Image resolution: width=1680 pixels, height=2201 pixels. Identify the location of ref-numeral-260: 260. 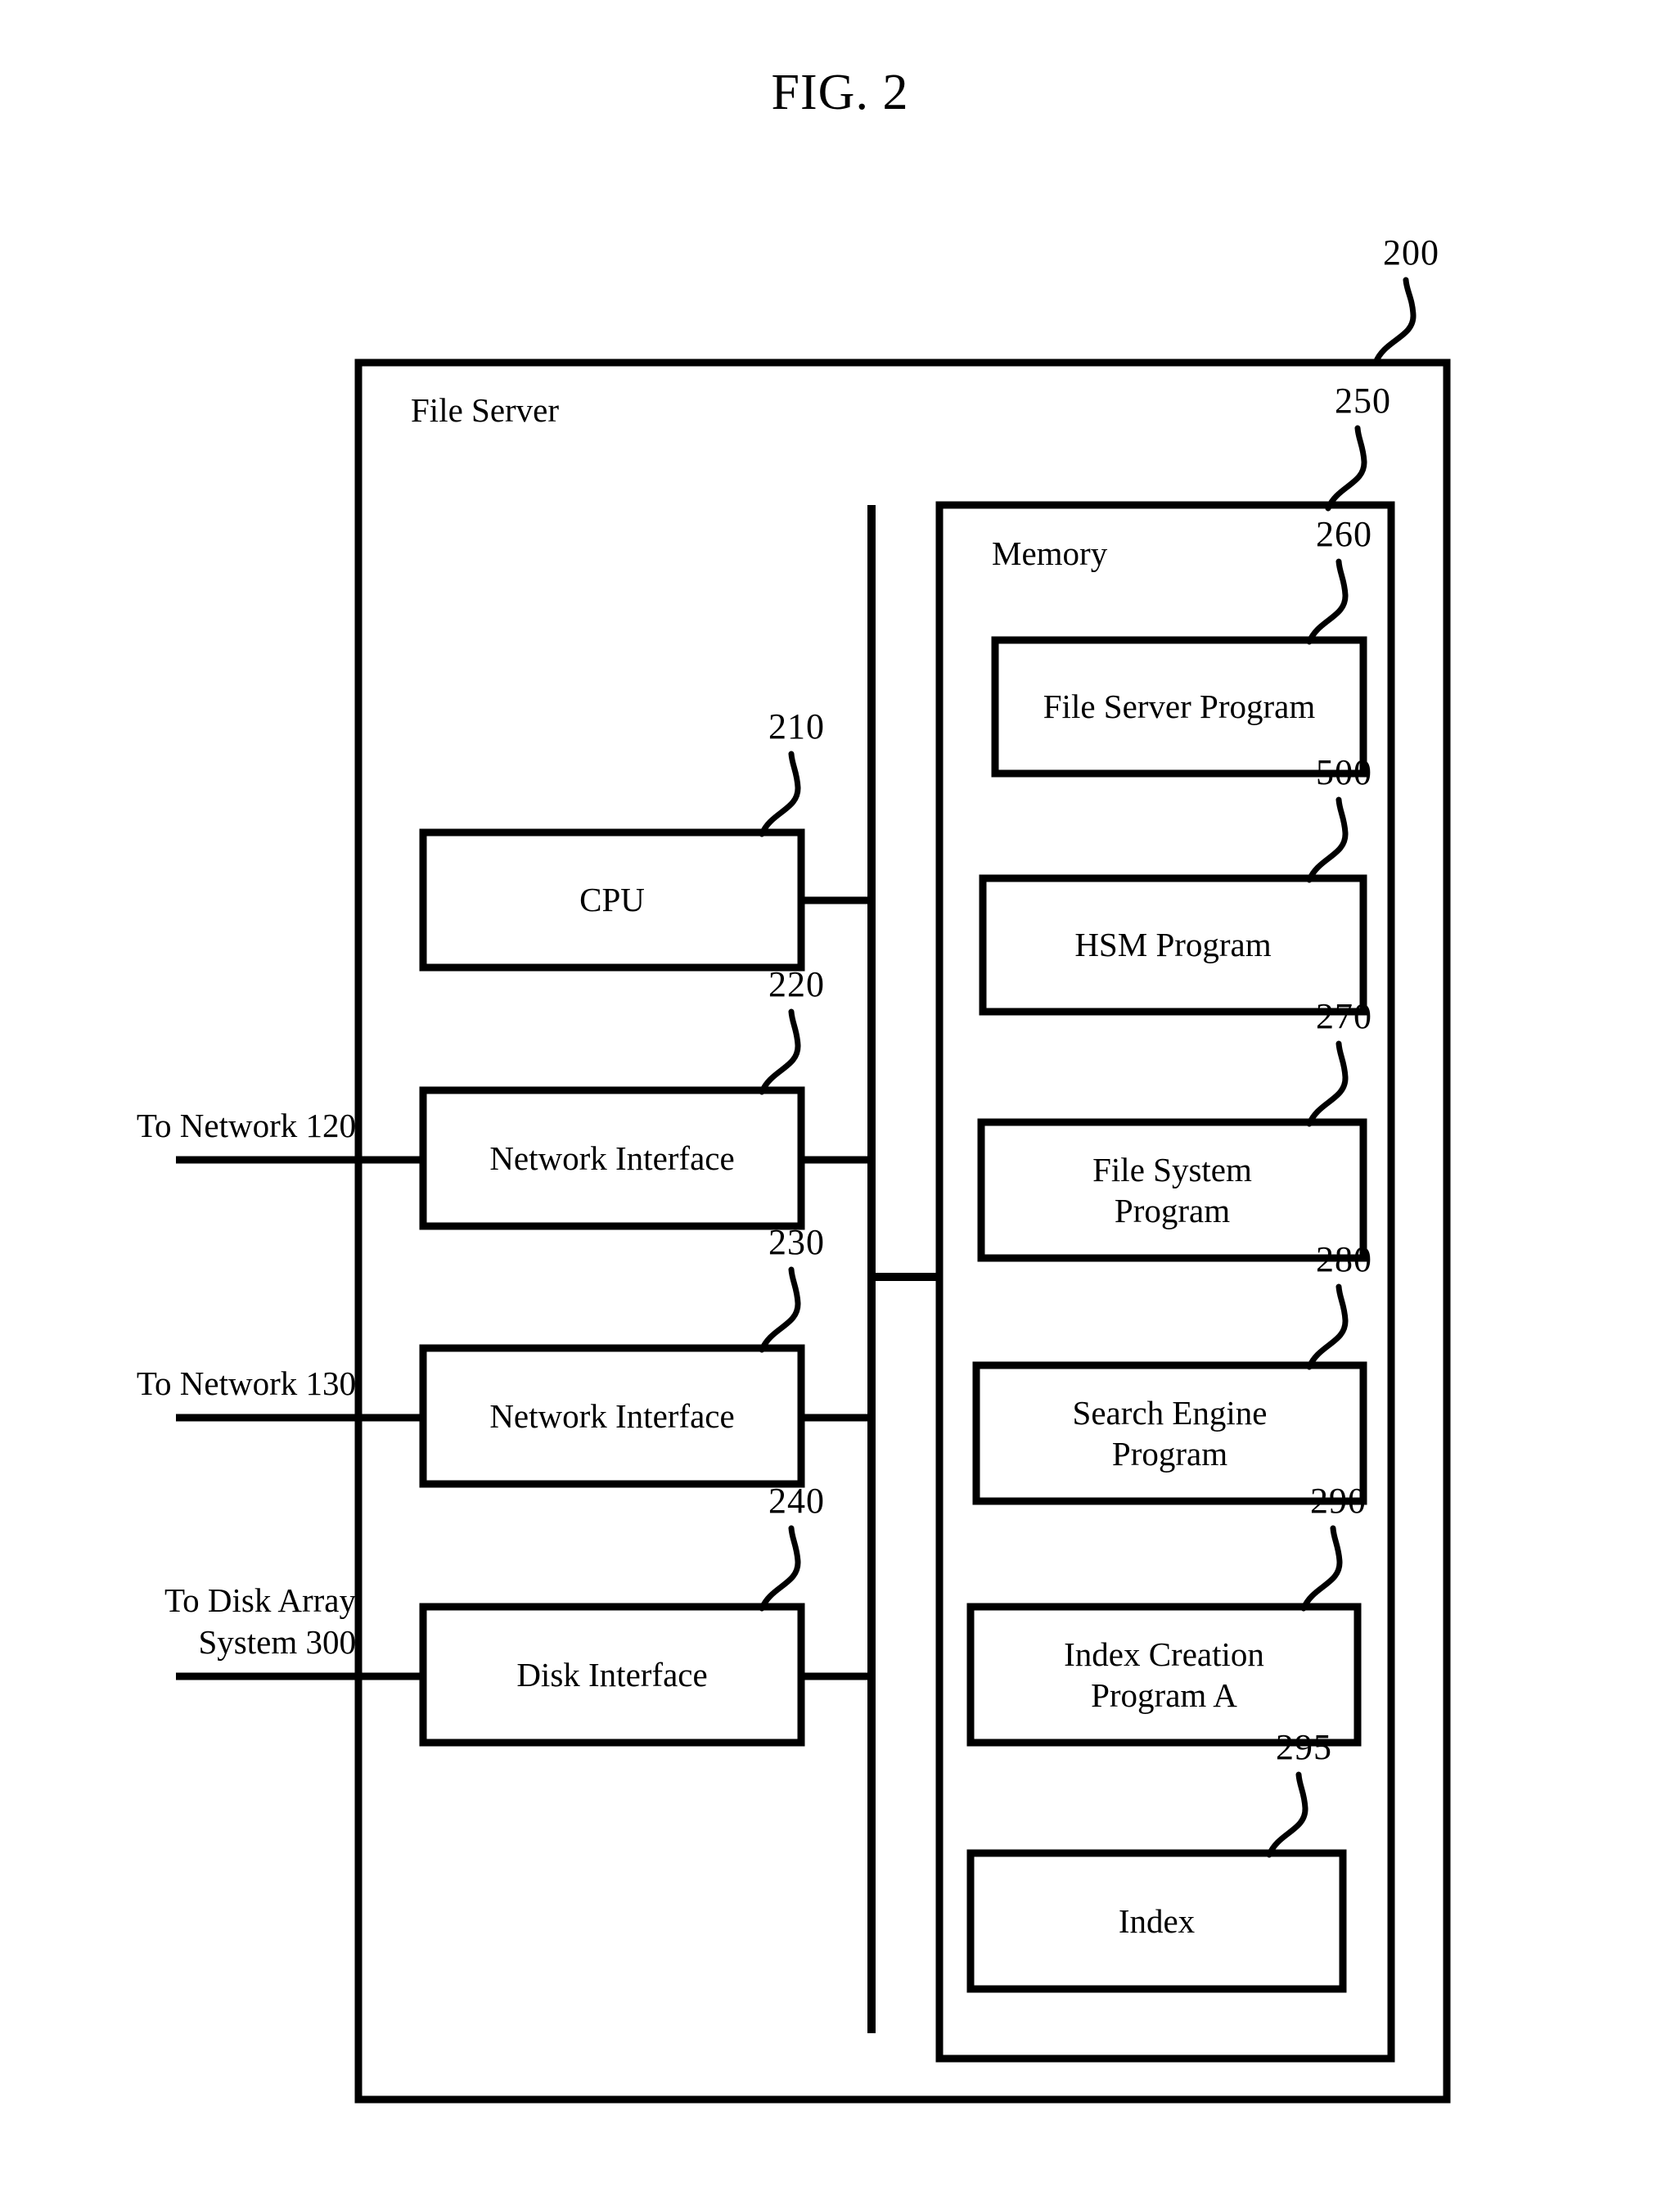
(1344, 534).